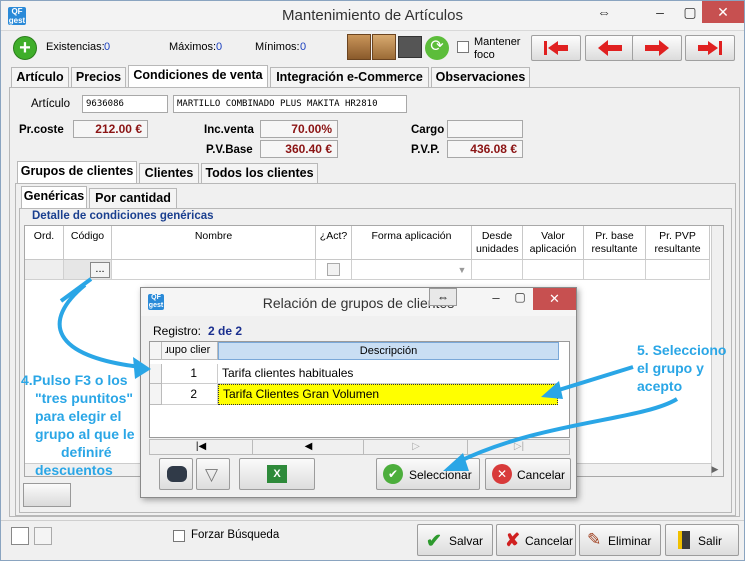 The image size is (745, 561). Describe the element at coordinates (75, 47) in the screenshot. I see `existencias-label: Existencias:` at that location.